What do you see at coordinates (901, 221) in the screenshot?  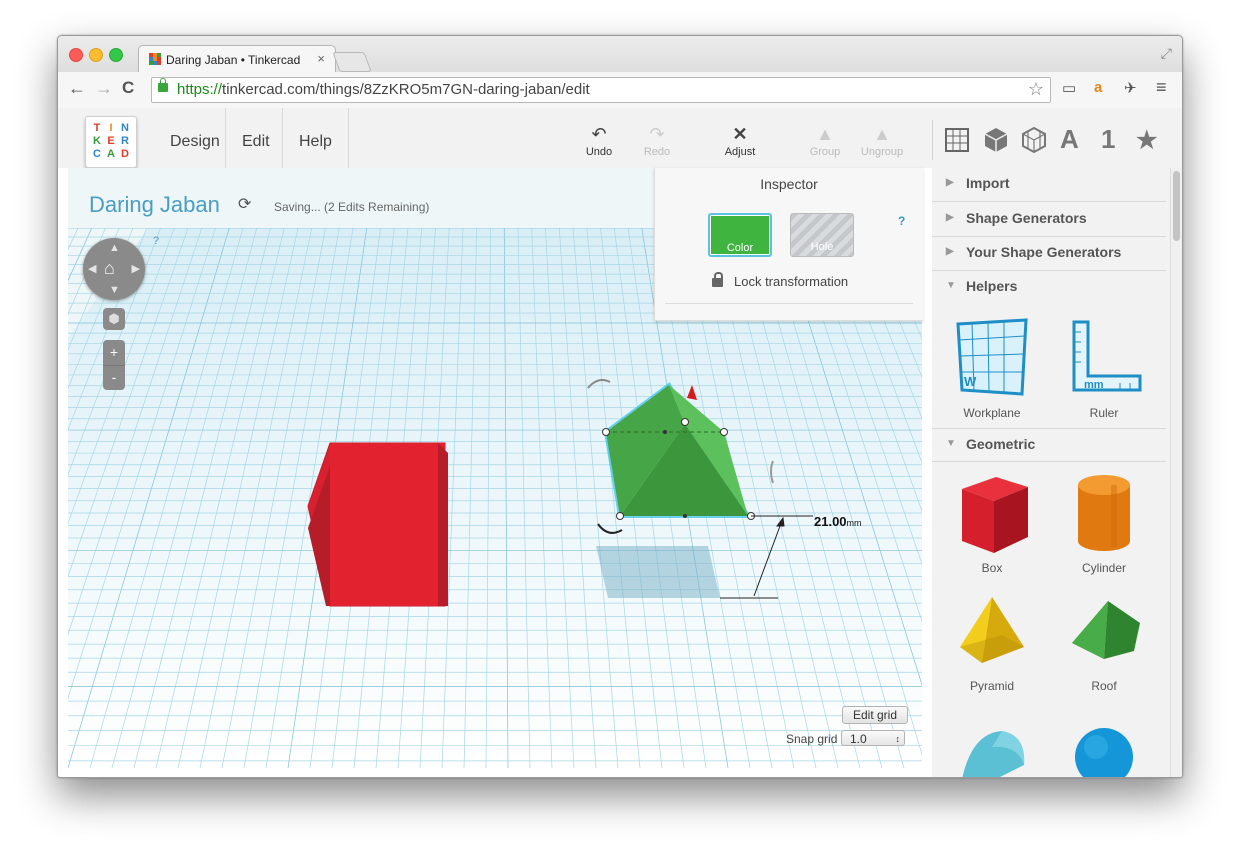 I see `inspector-help-icon: ?` at bounding box center [901, 221].